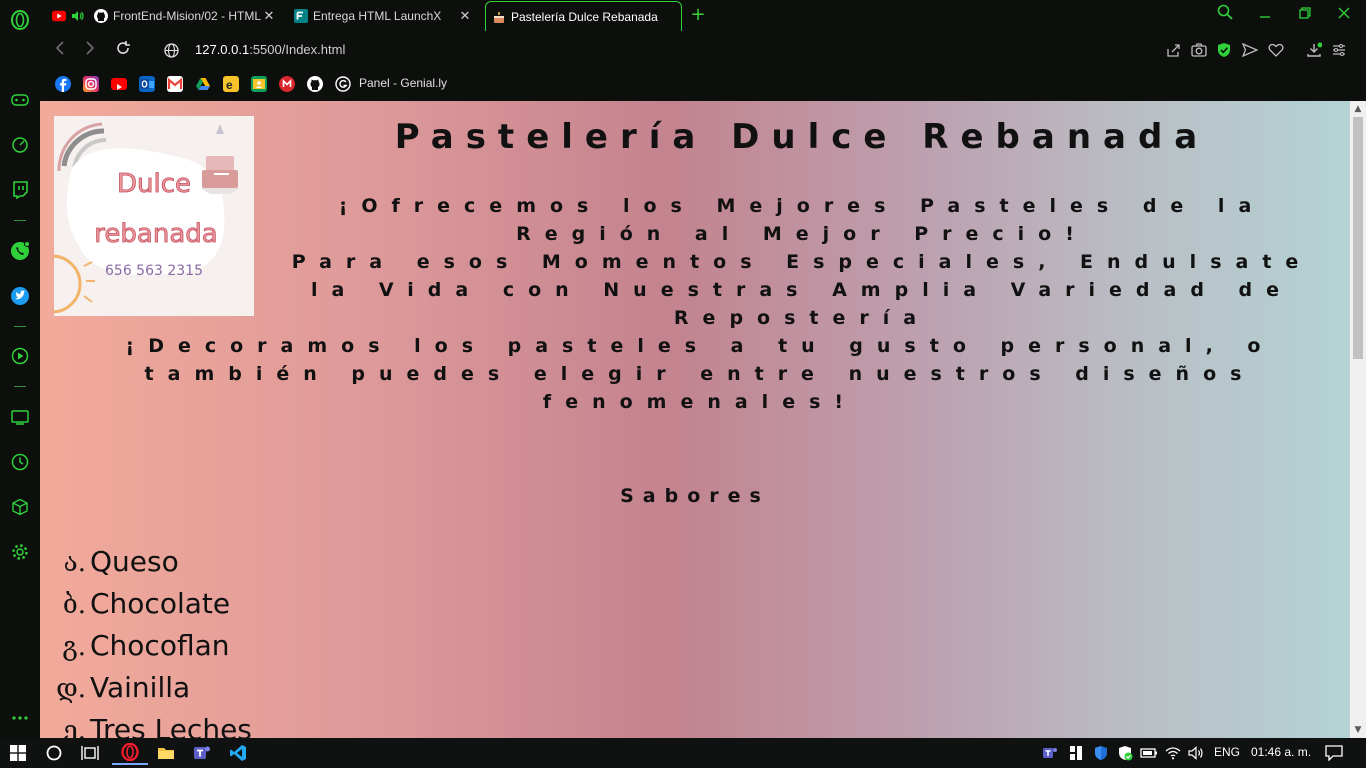 The width and height of the screenshot is (1366, 768). Describe the element at coordinates (74, 727) in the screenshot. I see `list-marker: ე.` at that location.